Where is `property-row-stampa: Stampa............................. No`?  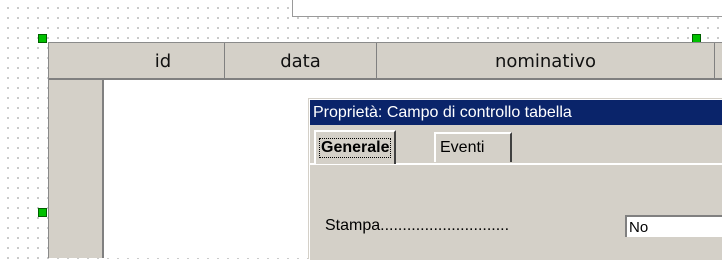 property-row-stampa: Stampa............................. No is located at coordinates (523, 226).